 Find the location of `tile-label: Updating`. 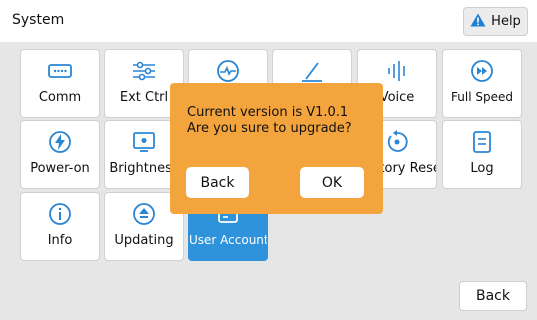

tile-label: Updating is located at coordinates (144, 240).